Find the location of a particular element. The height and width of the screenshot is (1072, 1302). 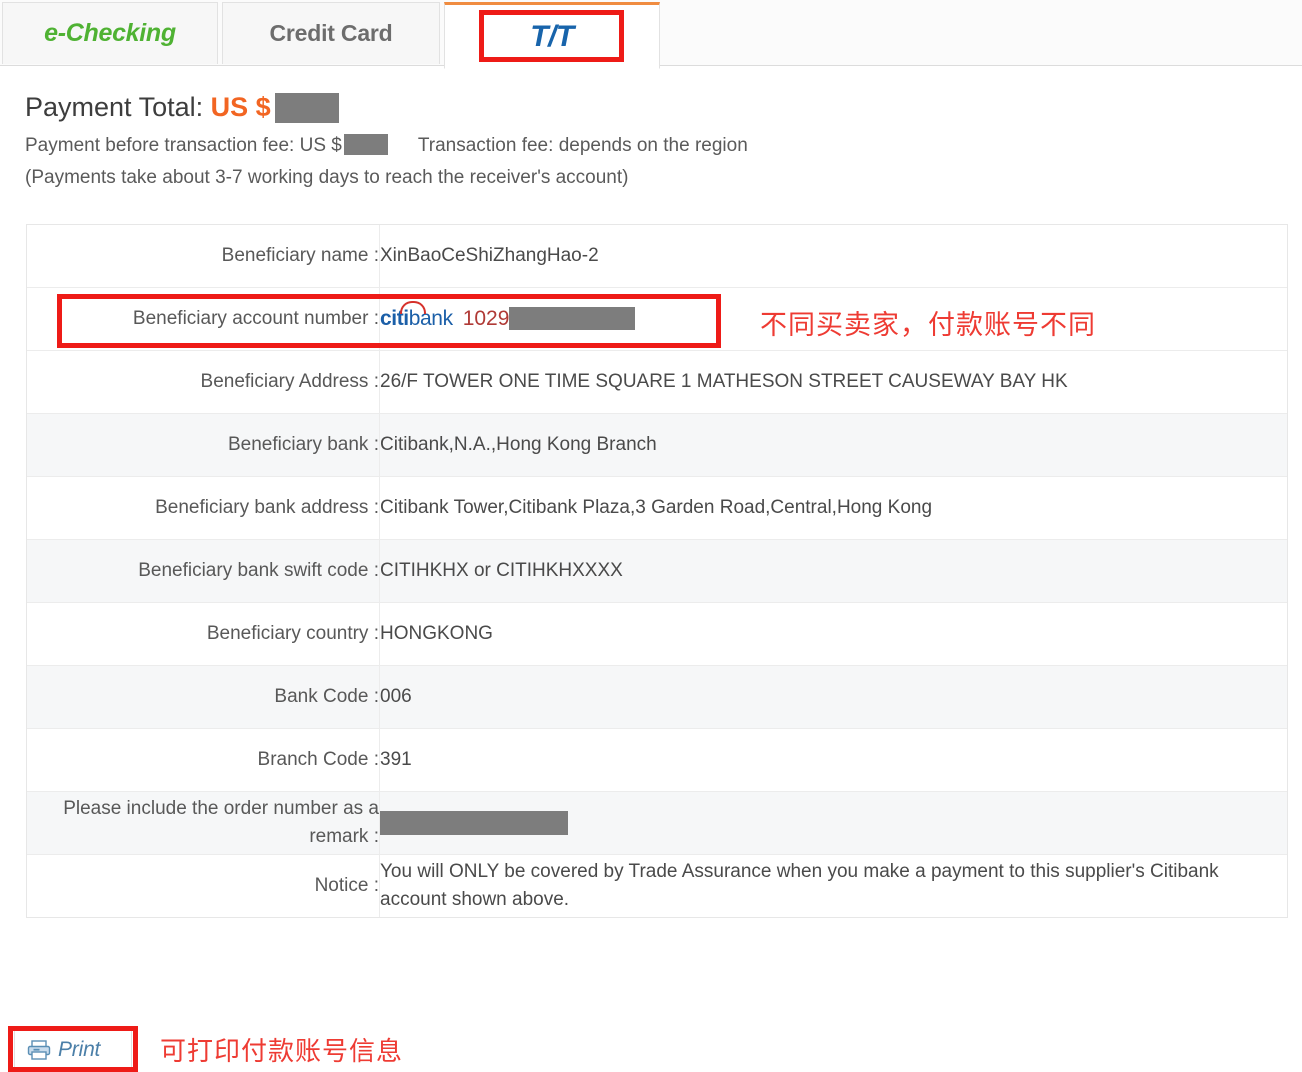

order-number-masked-value is located at coordinates (474, 822).